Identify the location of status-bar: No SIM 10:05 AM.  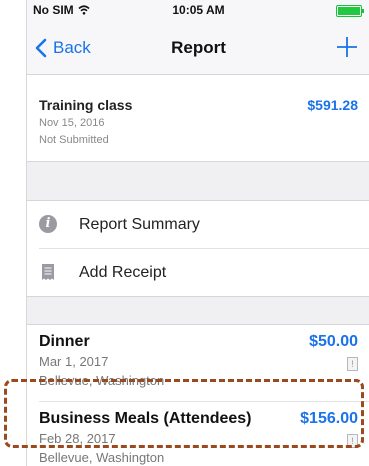
(198, 10).